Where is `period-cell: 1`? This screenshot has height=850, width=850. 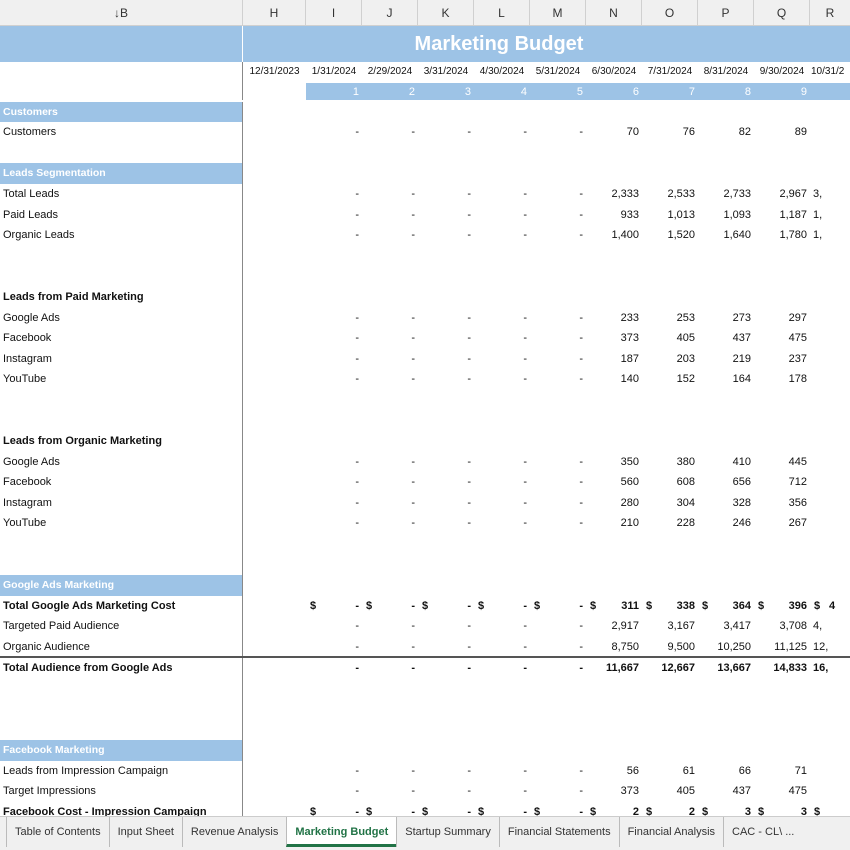 period-cell: 1 is located at coordinates (334, 91).